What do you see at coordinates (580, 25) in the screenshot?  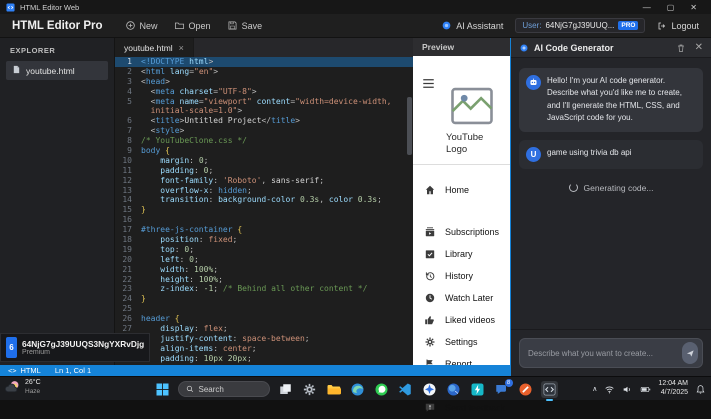 I see `user-session-chip: User: 64NjG7gJ39UUQ... PRO` at bounding box center [580, 25].